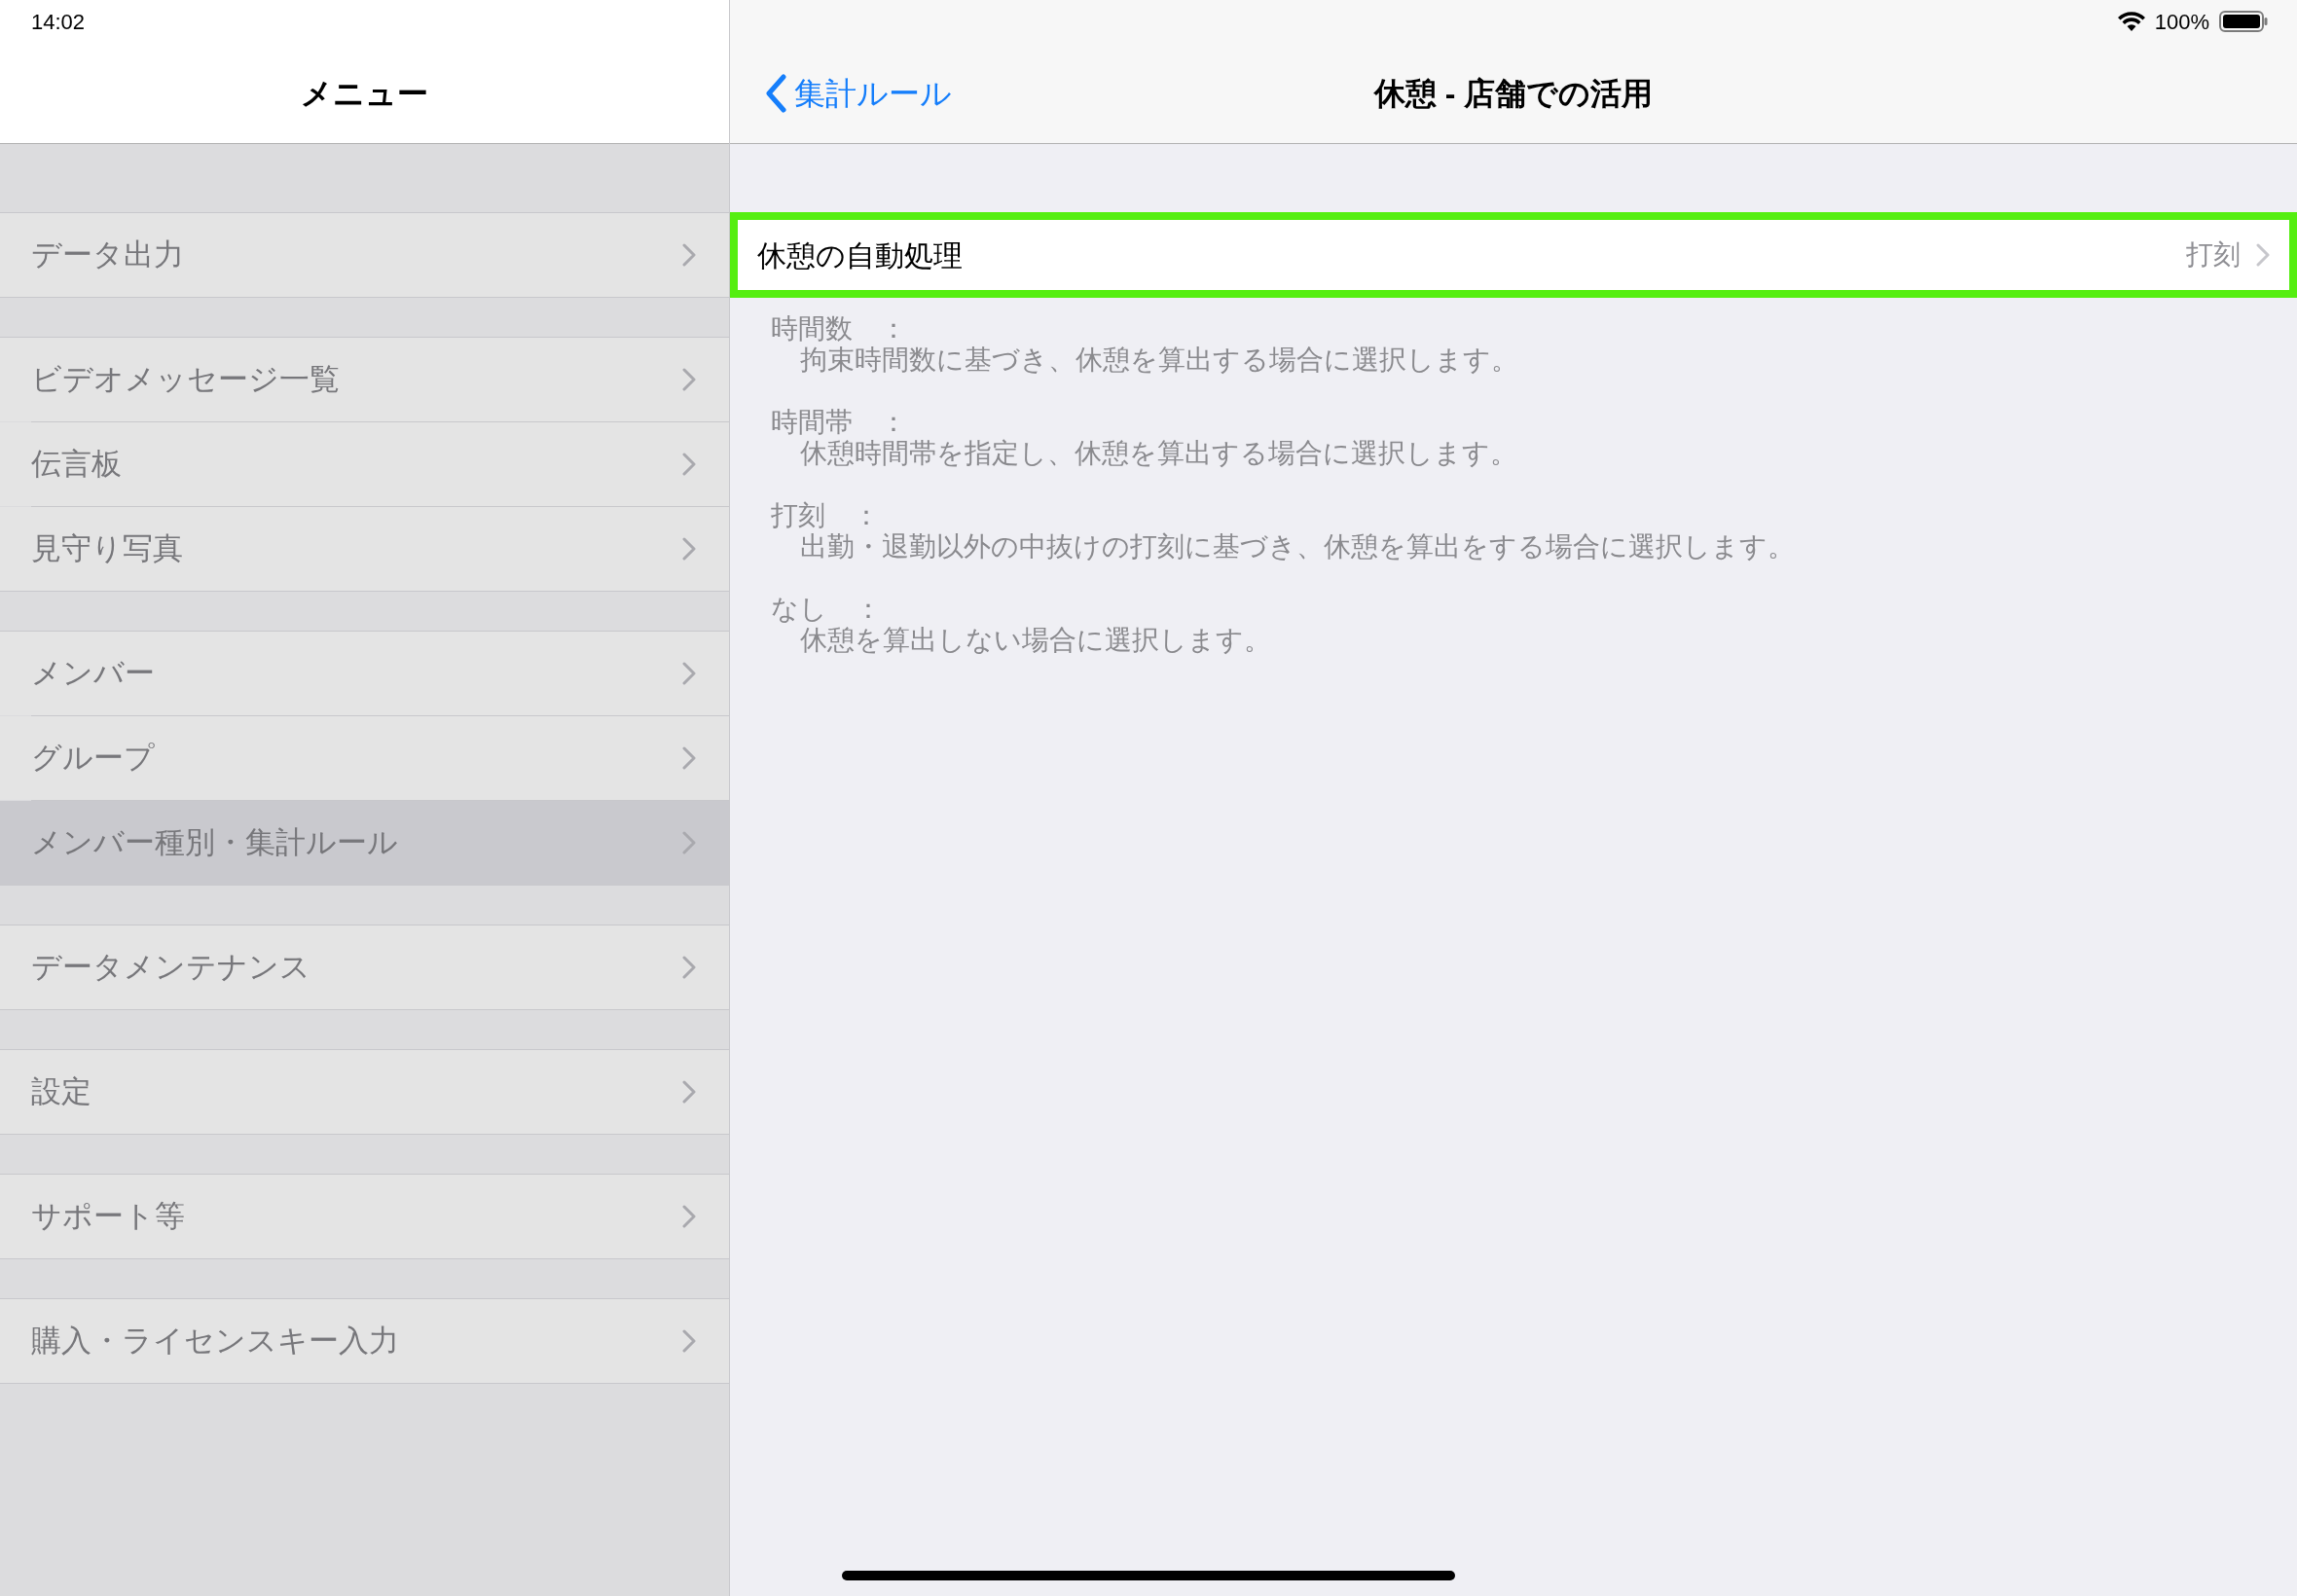 The width and height of the screenshot is (2297, 1596). Describe the element at coordinates (364, 379) in the screenshot. I see `menu-item: ビデオメッセージ一覧` at that location.